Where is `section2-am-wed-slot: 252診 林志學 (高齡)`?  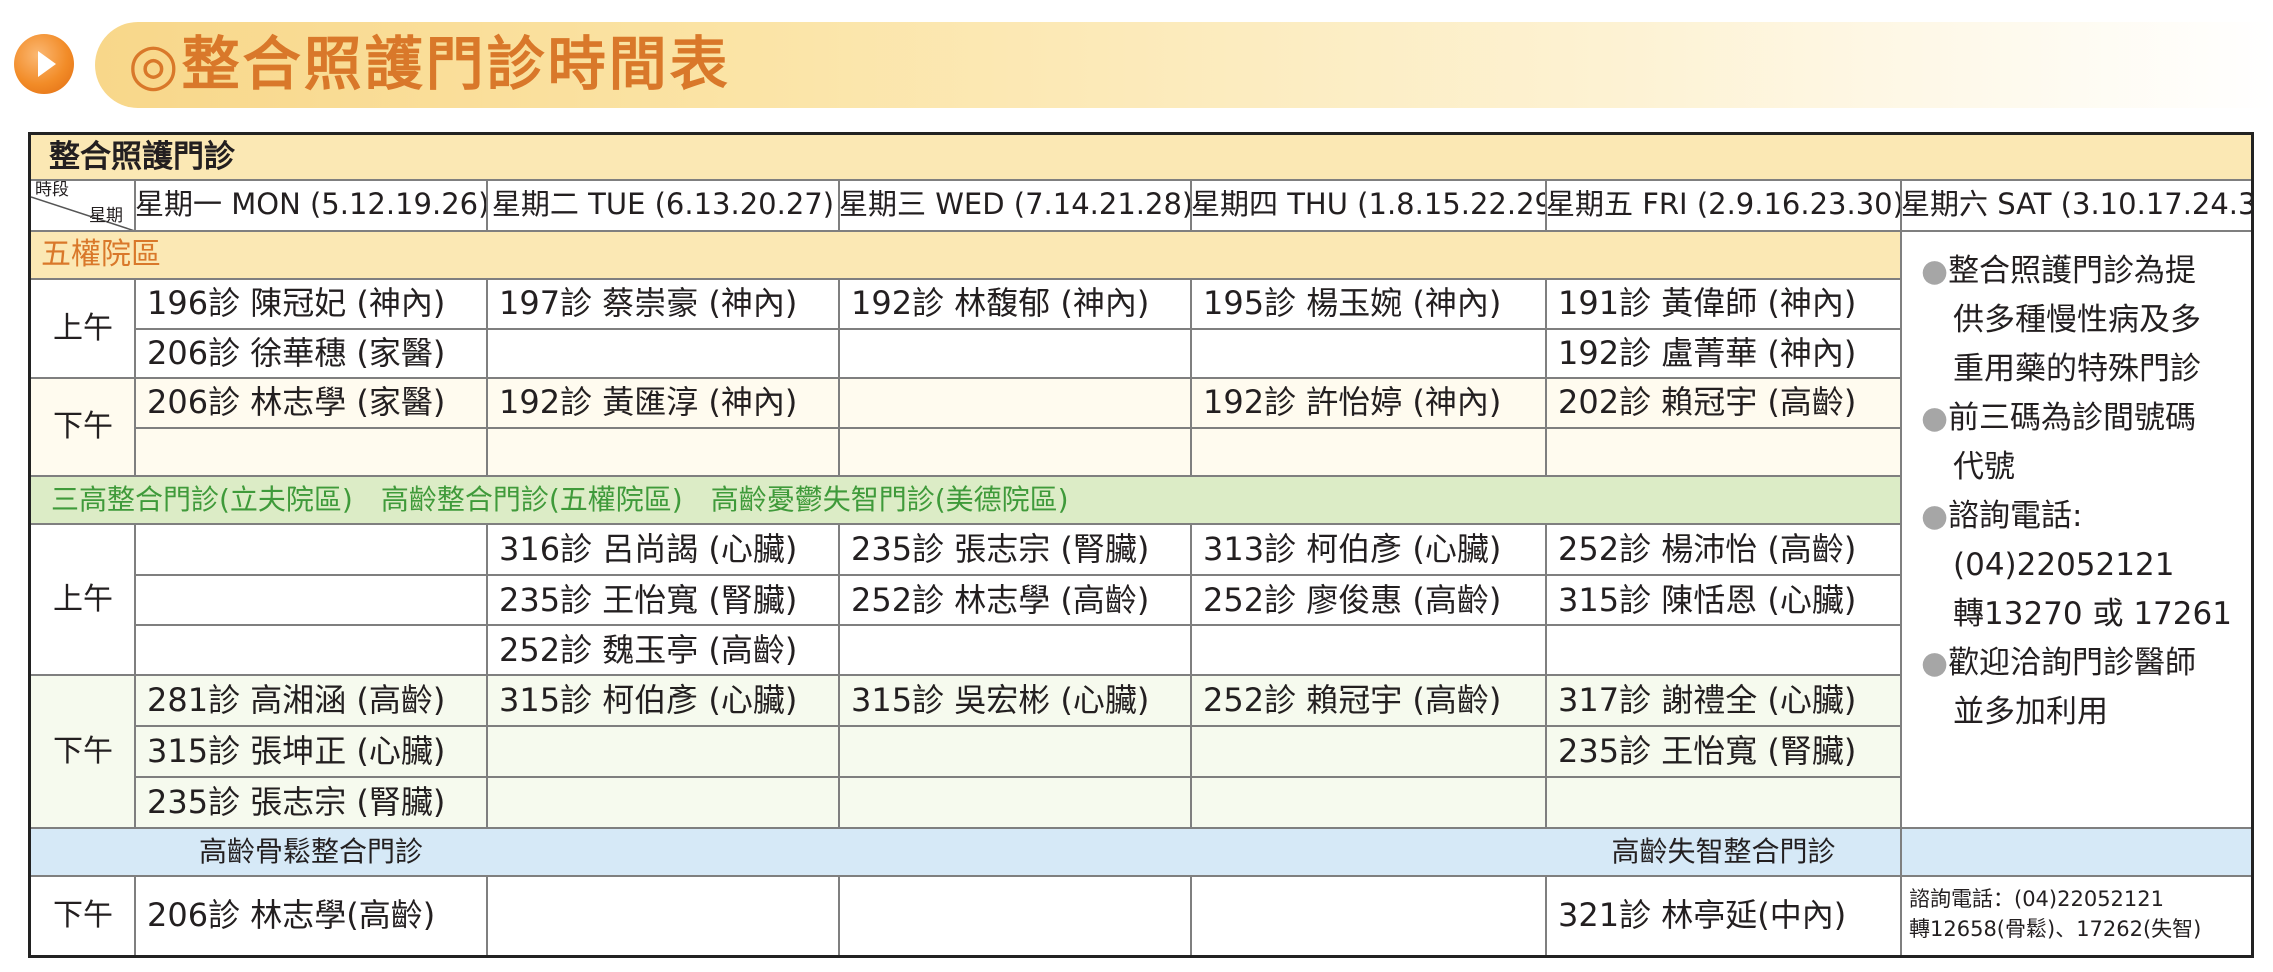
section2-am-wed-slot: 252診 林志學 (高齡) is located at coordinates (1000, 600).